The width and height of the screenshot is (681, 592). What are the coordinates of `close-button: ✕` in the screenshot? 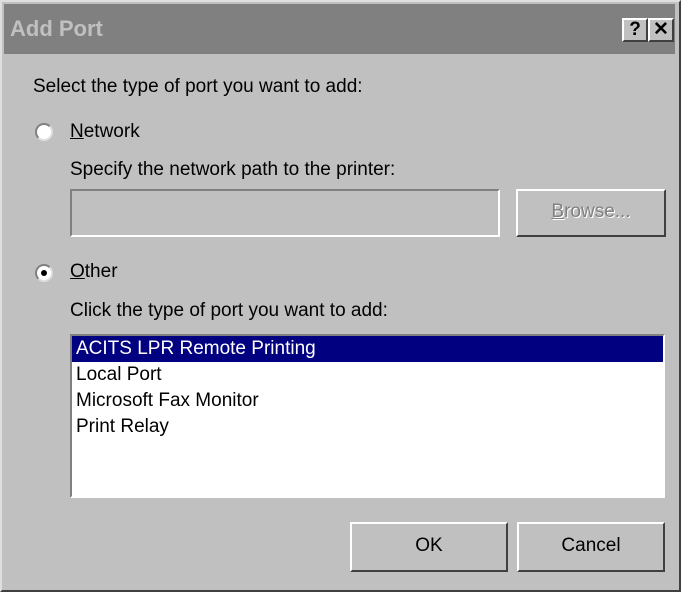 It's located at (661, 30).